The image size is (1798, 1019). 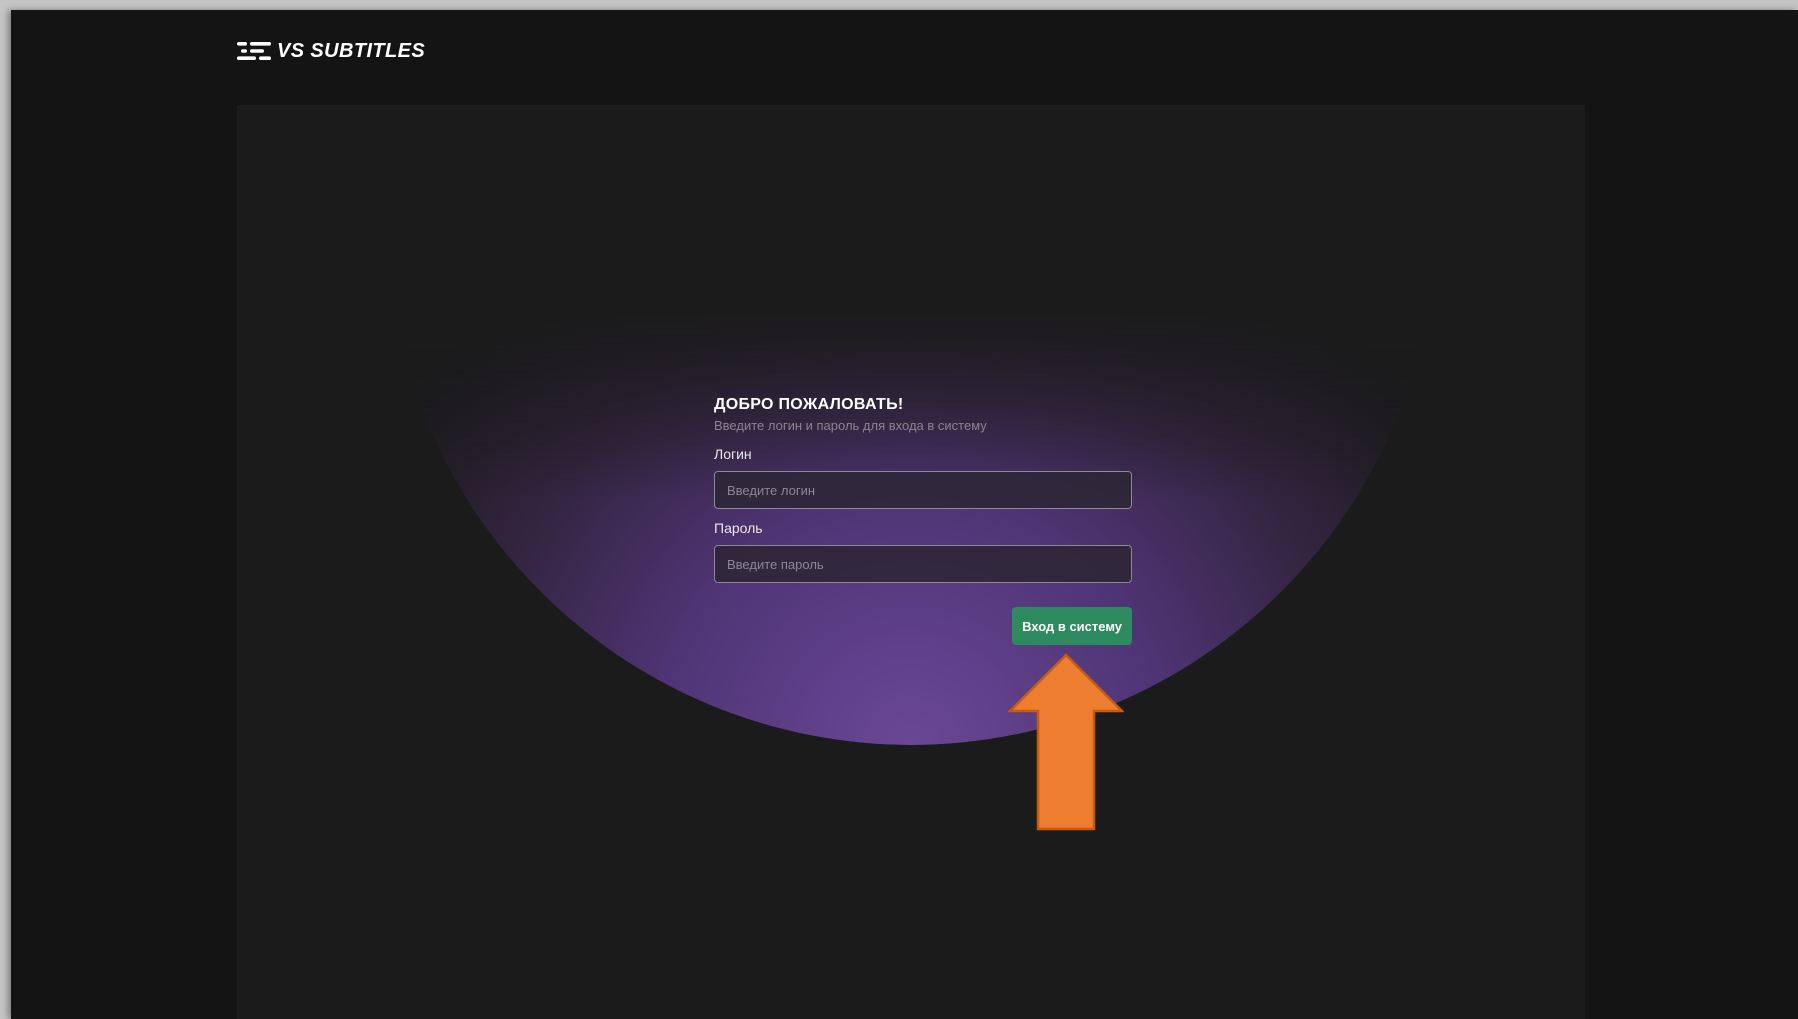 What do you see at coordinates (254, 51) in the screenshot?
I see `subtitles-lines-icon` at bounding box center [254, 51].